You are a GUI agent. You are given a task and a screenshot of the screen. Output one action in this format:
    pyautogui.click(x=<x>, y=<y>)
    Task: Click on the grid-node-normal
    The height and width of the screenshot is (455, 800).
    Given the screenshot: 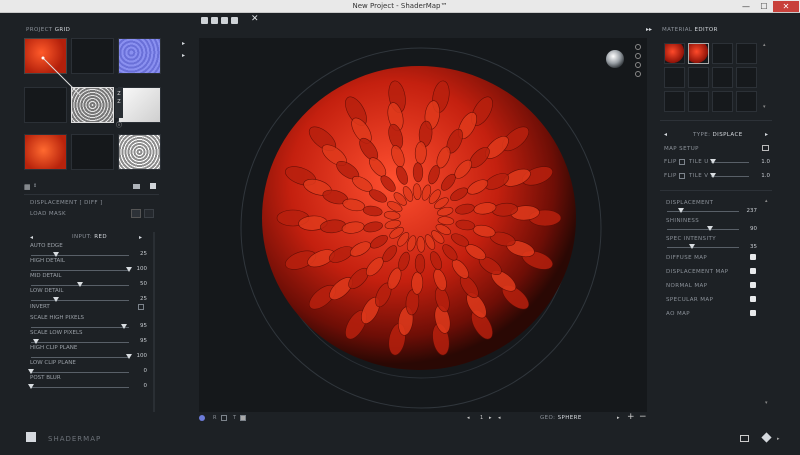 What is the action you would take?
    pyautogui.click(x=139, y=56)
    